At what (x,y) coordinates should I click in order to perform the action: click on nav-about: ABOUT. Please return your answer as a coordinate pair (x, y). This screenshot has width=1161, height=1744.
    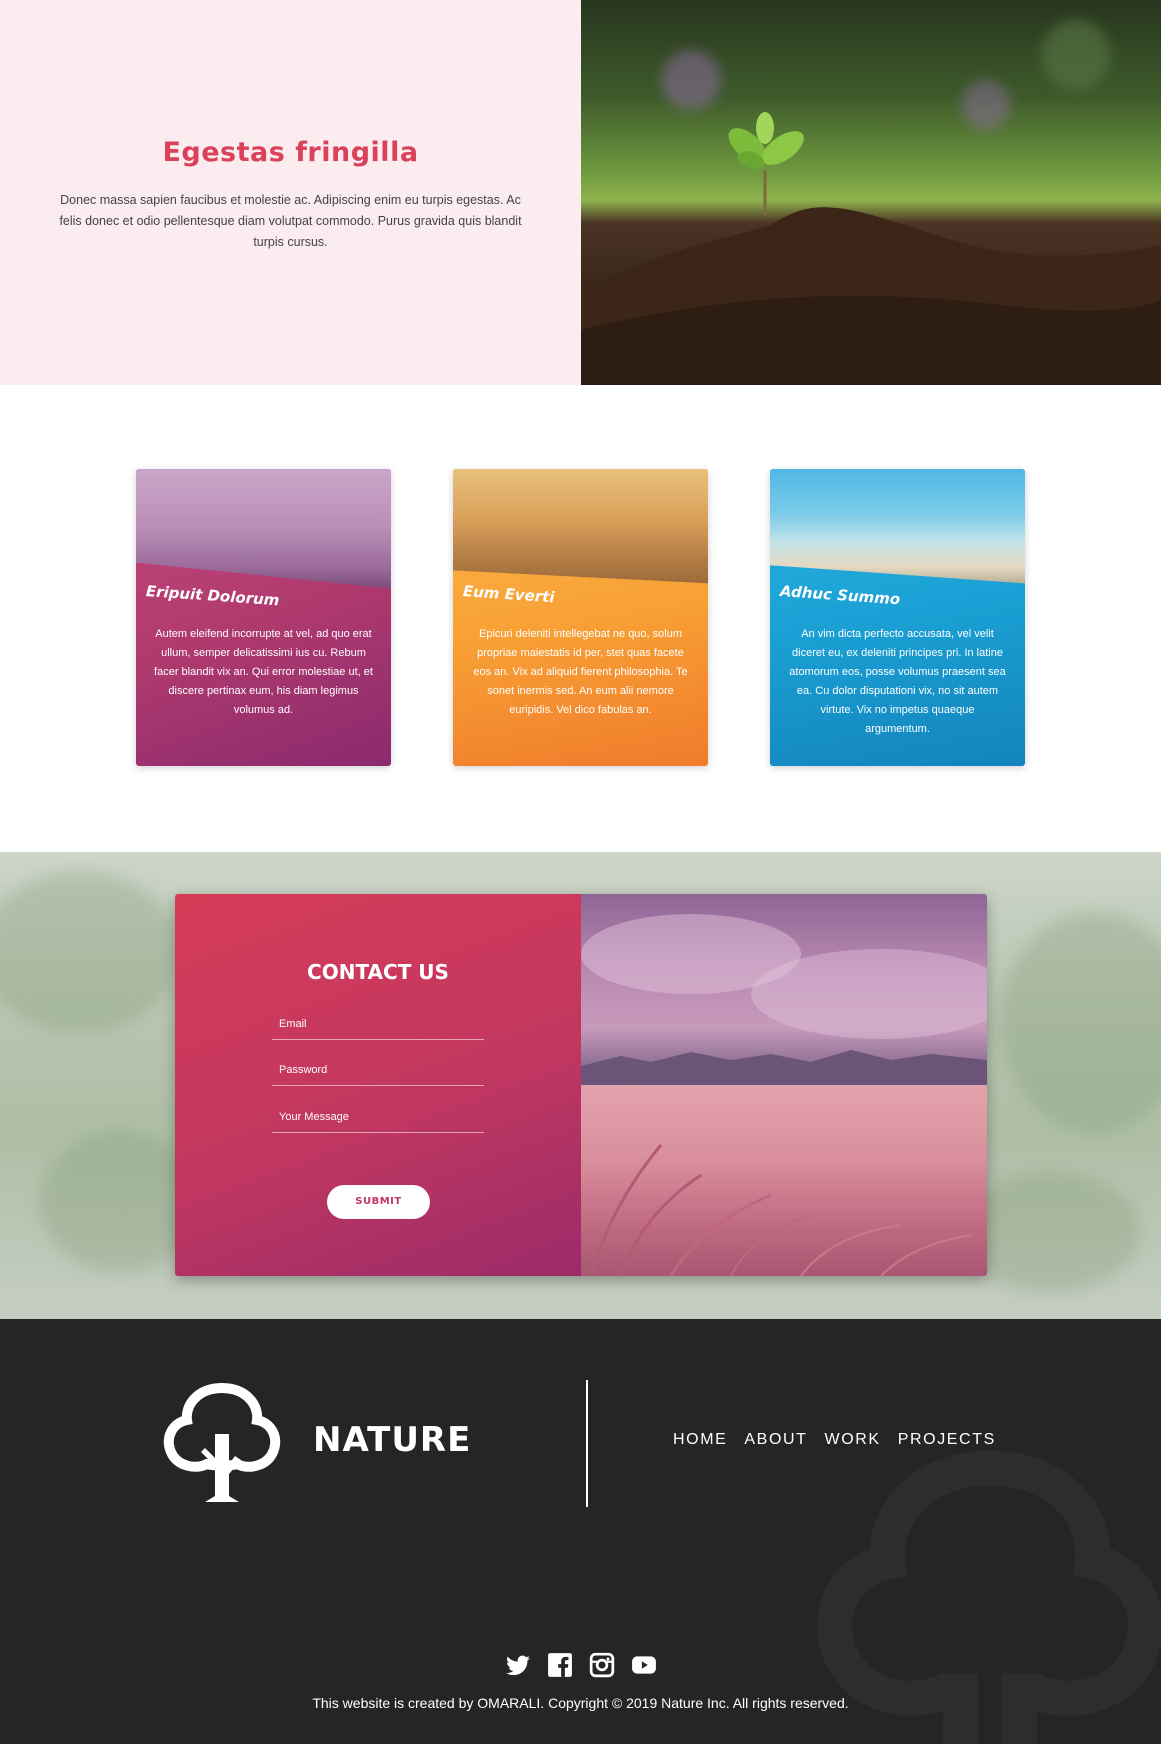
    Looking at the image, I should click on (775, 1440).